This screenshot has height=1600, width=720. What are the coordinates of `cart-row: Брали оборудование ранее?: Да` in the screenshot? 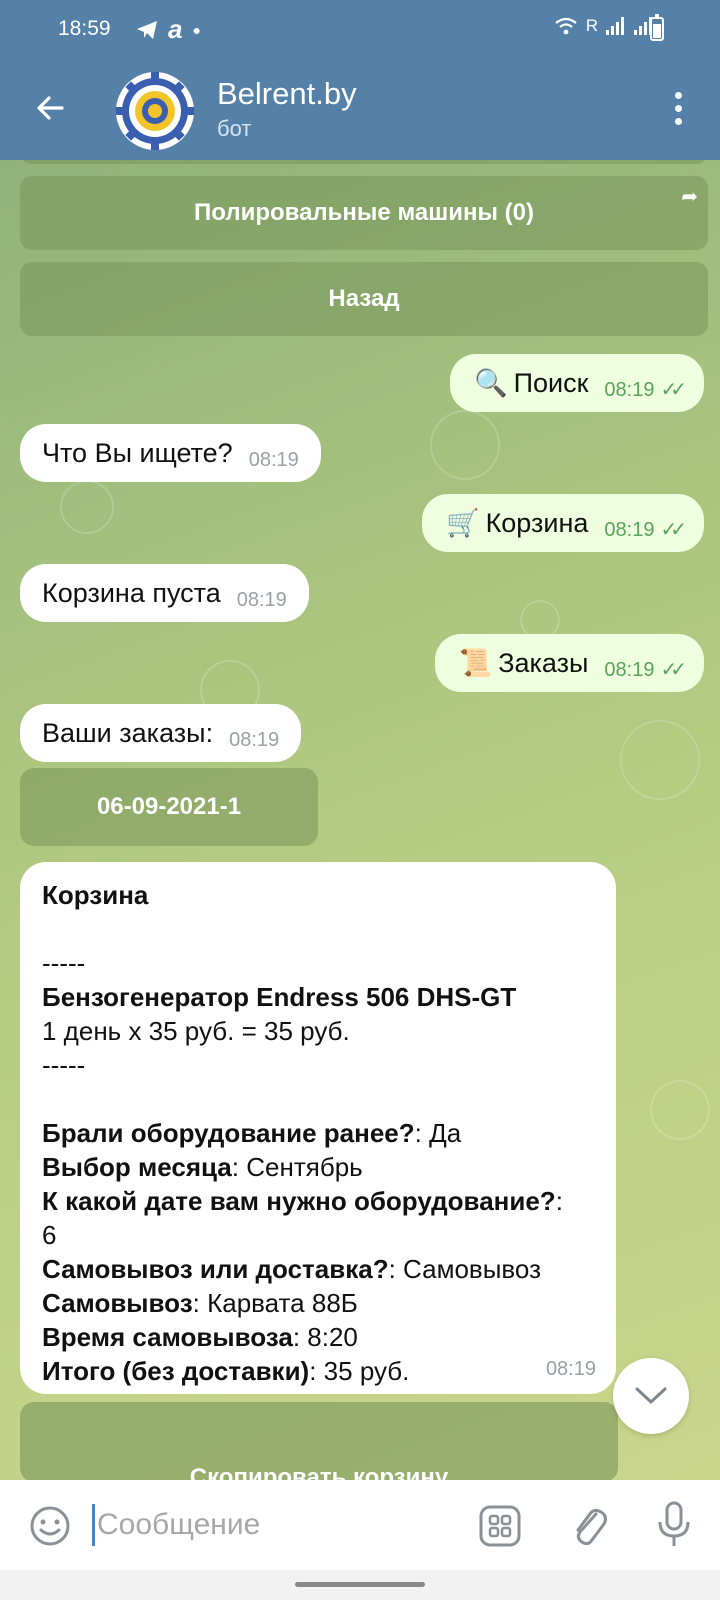 It's located at (252, 1133).